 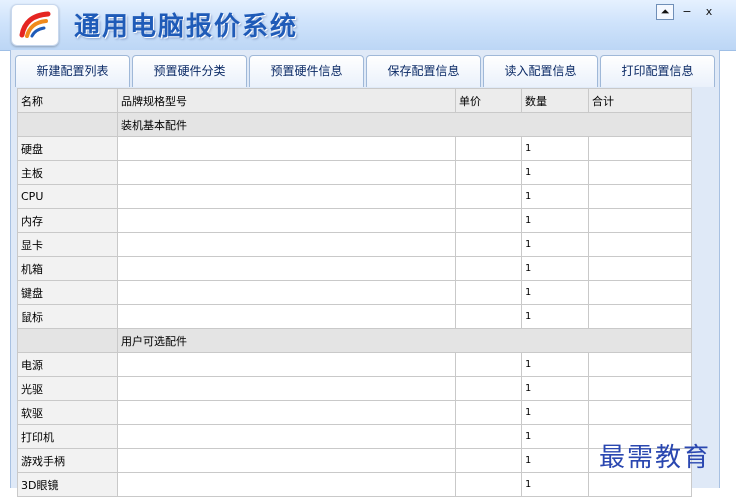 I want to click on tab-save-config: 保存配置信息, so click(x=423, y=71).